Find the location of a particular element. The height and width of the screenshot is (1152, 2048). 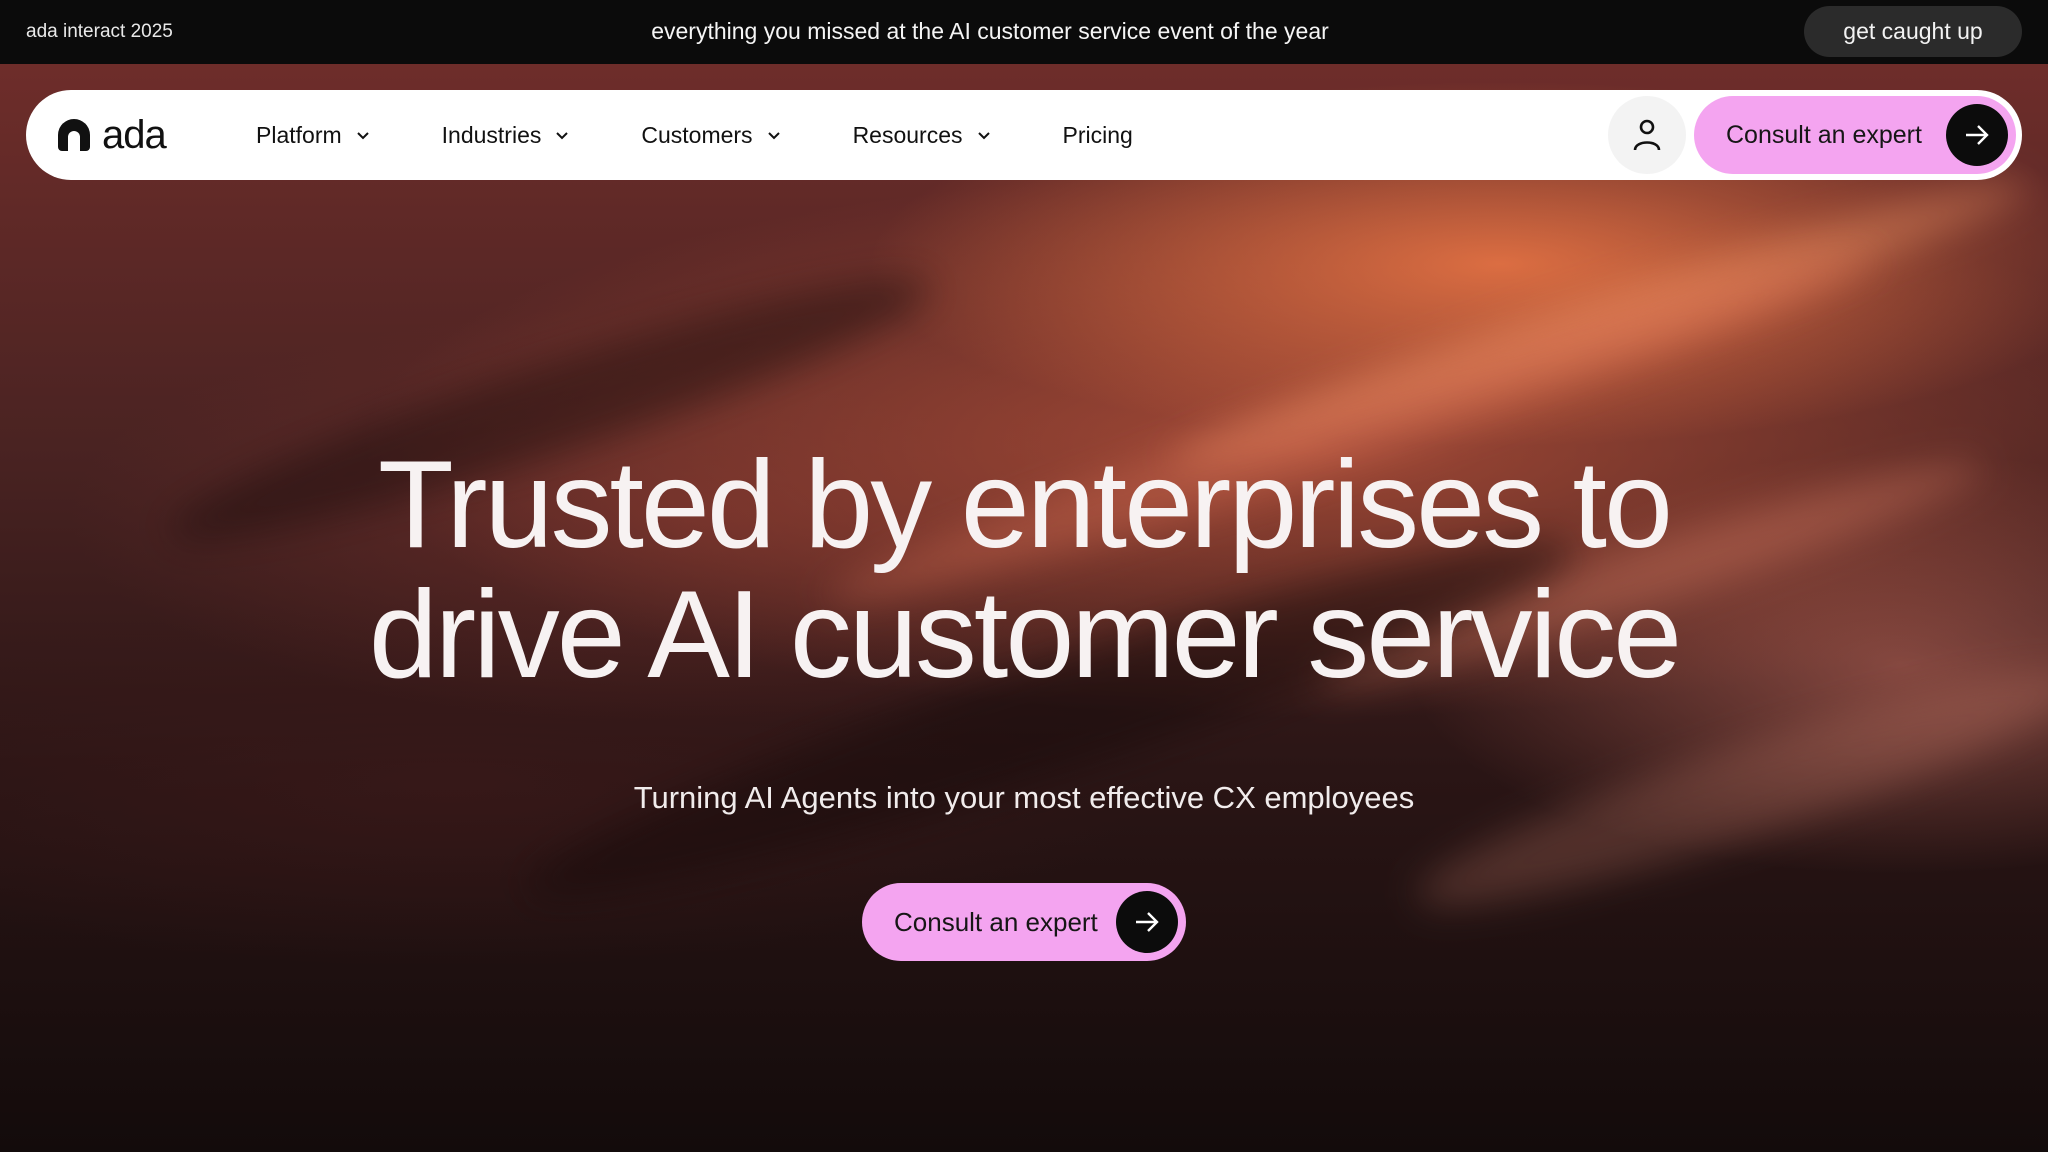

nav-item-customers: Customers is located at coordinates (710, 135).